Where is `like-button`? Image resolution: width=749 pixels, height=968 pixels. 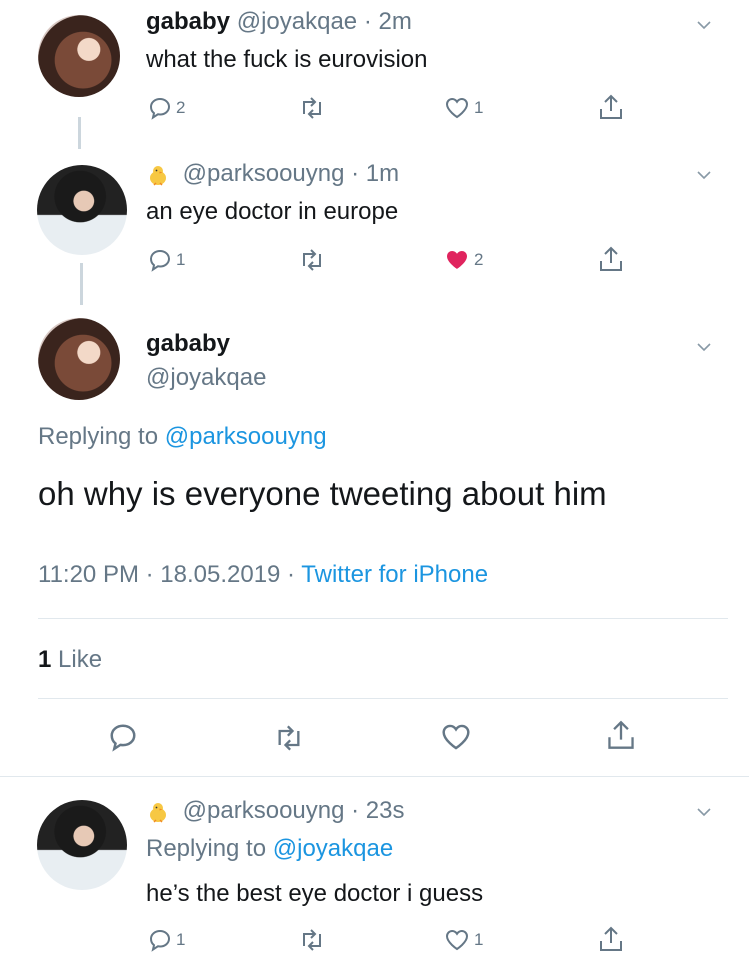 like-button is located at coordinates (456, 737).